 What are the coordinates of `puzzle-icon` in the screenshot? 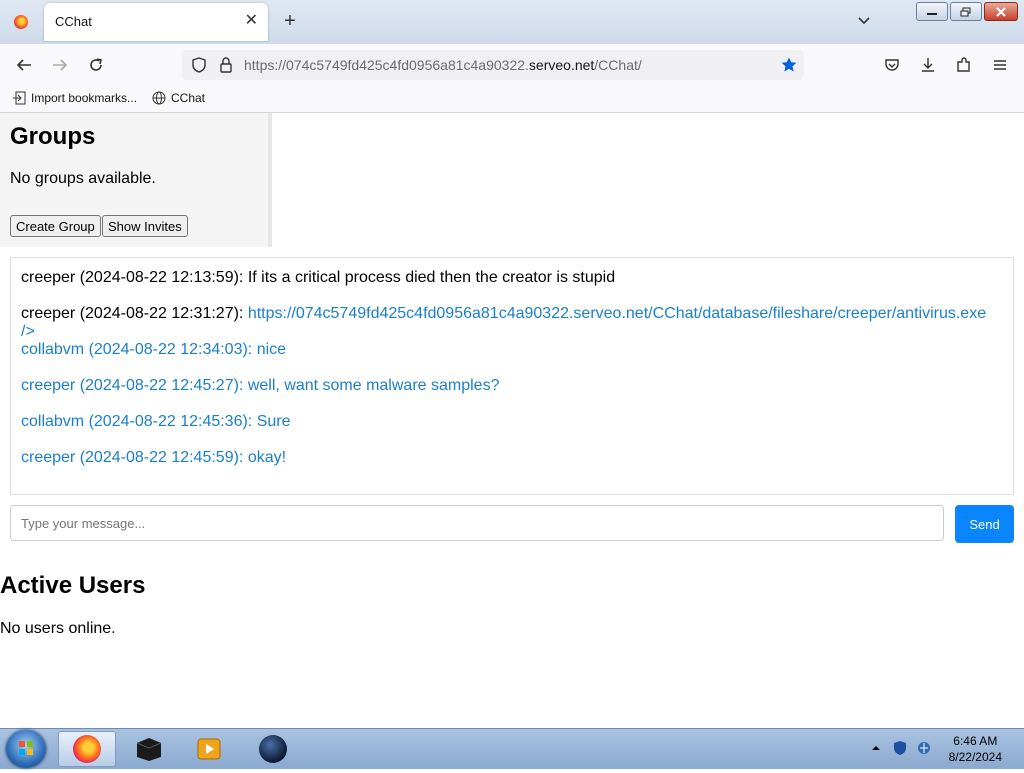 It's located at (963, 64).